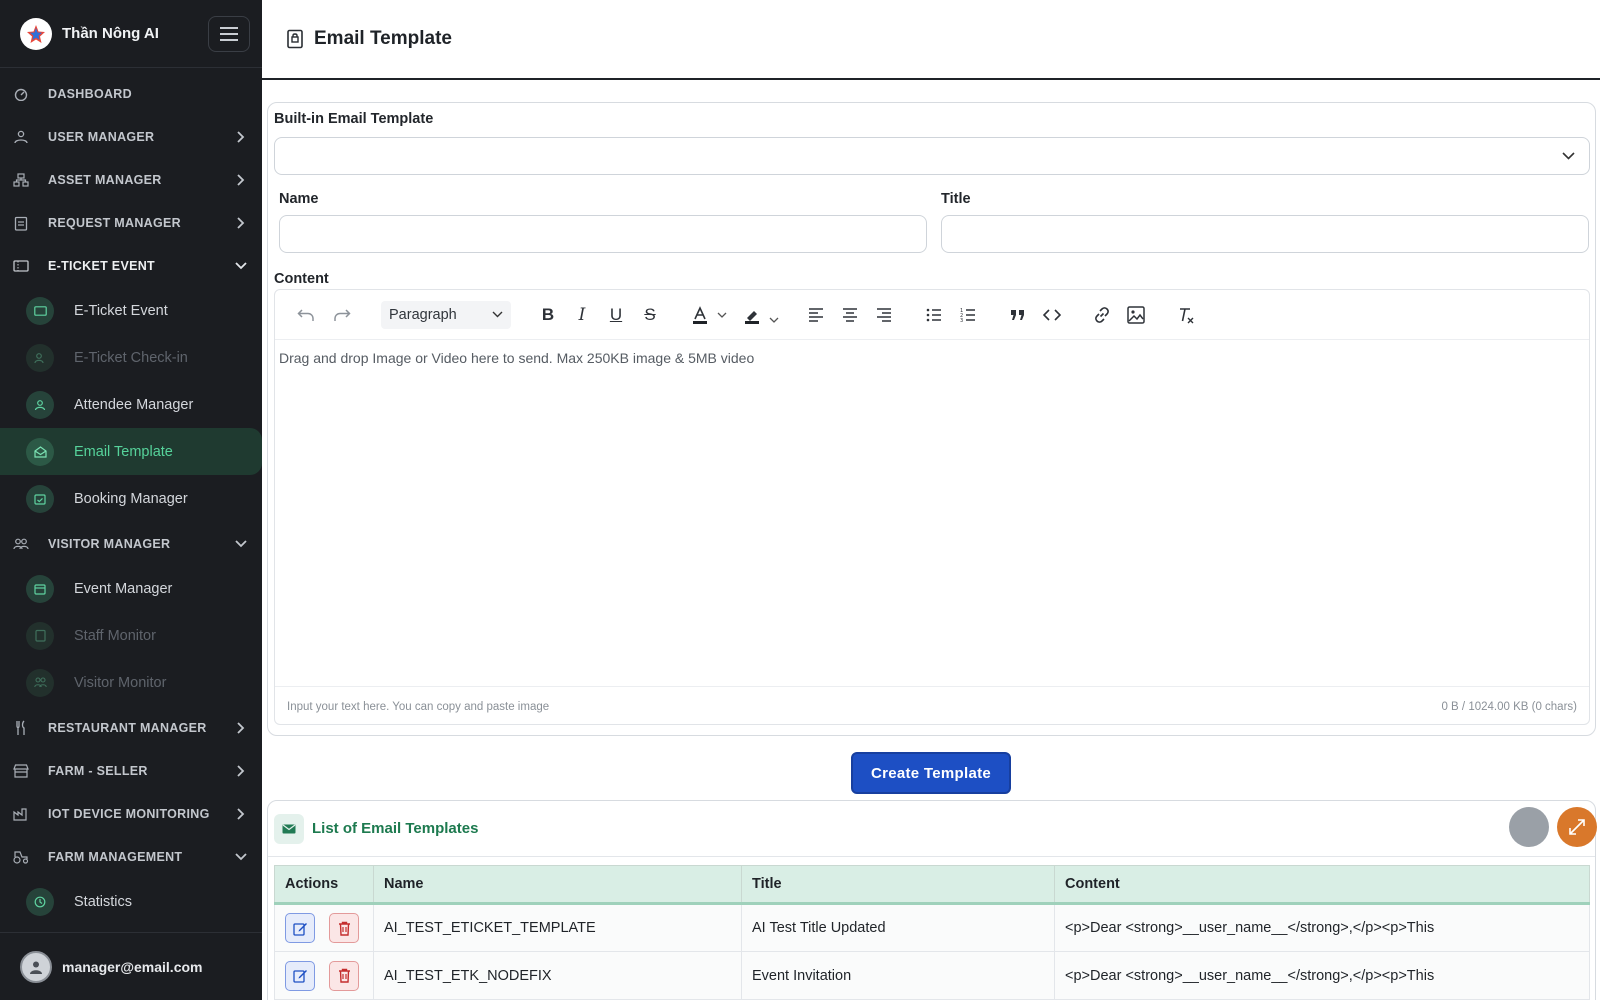 The height and width of the screenshot is (1000, 1600). I want to click on brand-bar: Thần Nông AI, so click(131, 34).